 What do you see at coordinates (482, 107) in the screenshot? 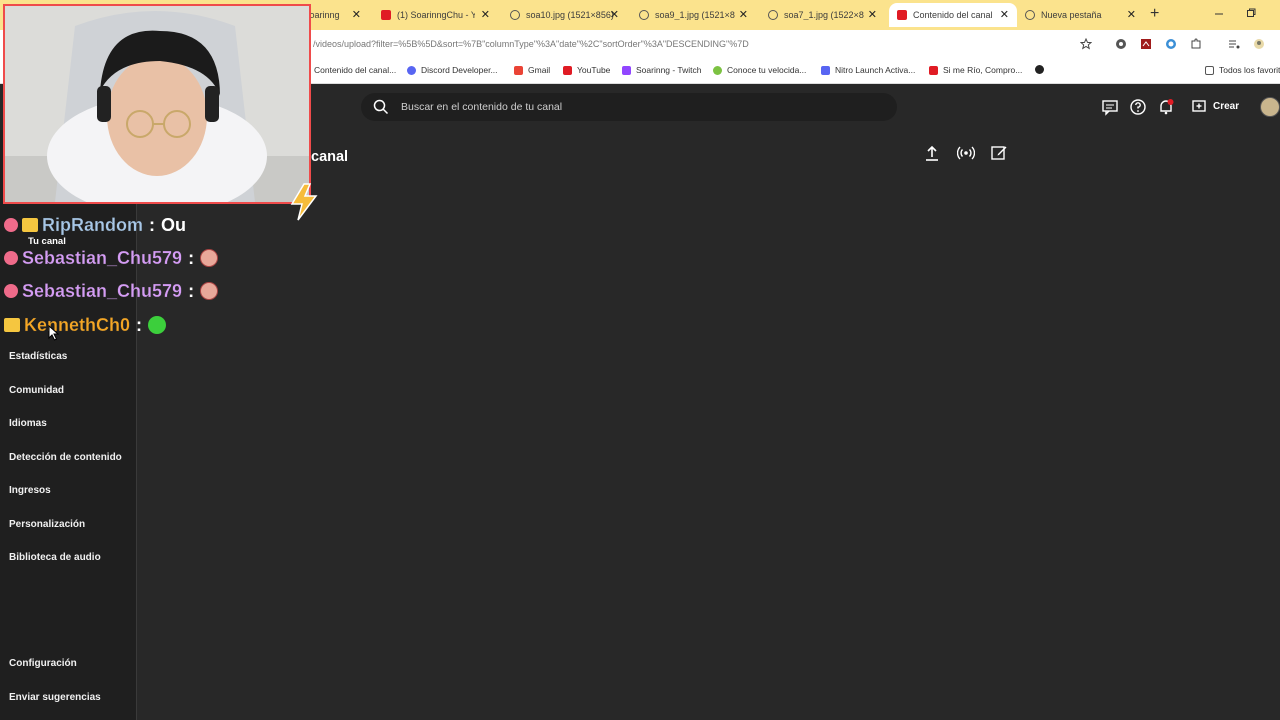
I see `search-placeholder: Buscar en el contenido de tu canal` at bounding box center [482, 107].